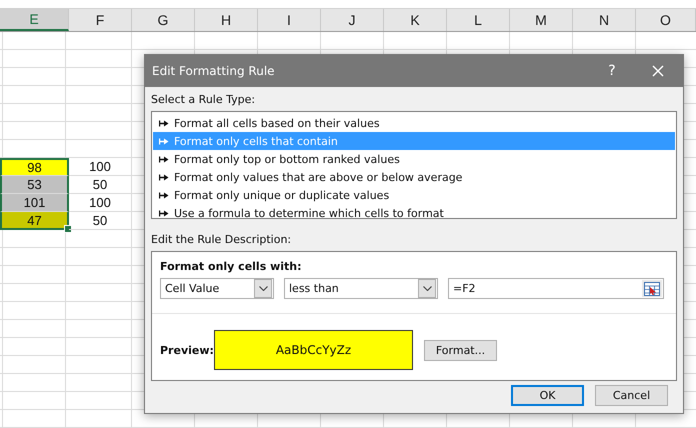  What do you see at coordinates (612, 71) in the screenshot?
I see `help-button: ?` at bounding box center [612, 71].